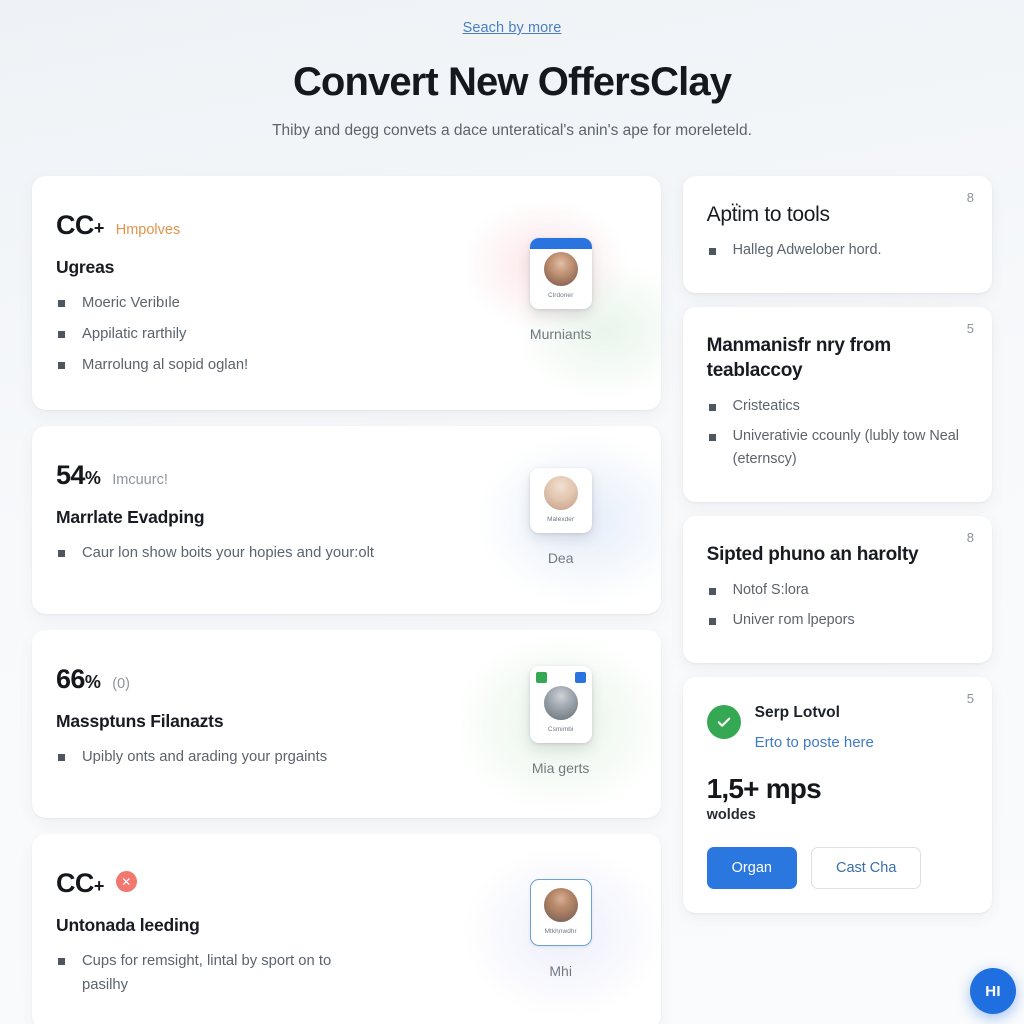 The height and width of the screenshot is (1024, 1024). What do you see at coordinates (248, 883) in the screenshot?
I see `metric-row: CC+ ✕` at bounding box center [248, 883].